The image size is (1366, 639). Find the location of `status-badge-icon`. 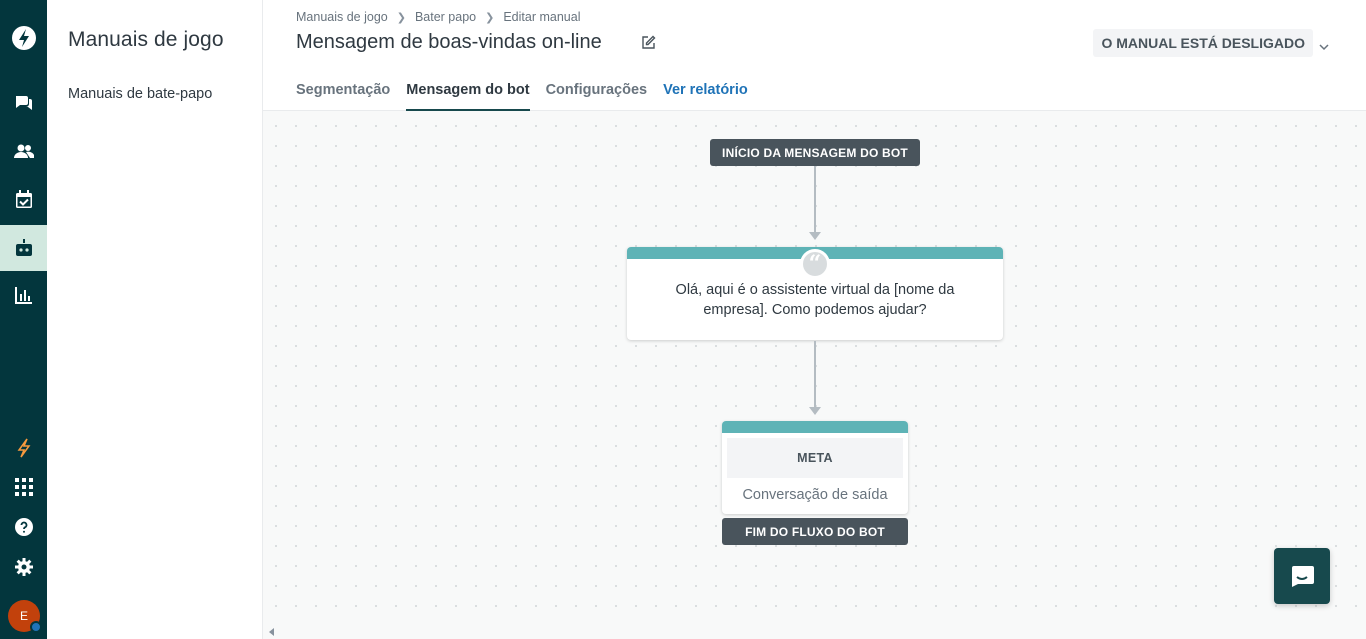

status-badge-icon is located at coordinates (36, 627).